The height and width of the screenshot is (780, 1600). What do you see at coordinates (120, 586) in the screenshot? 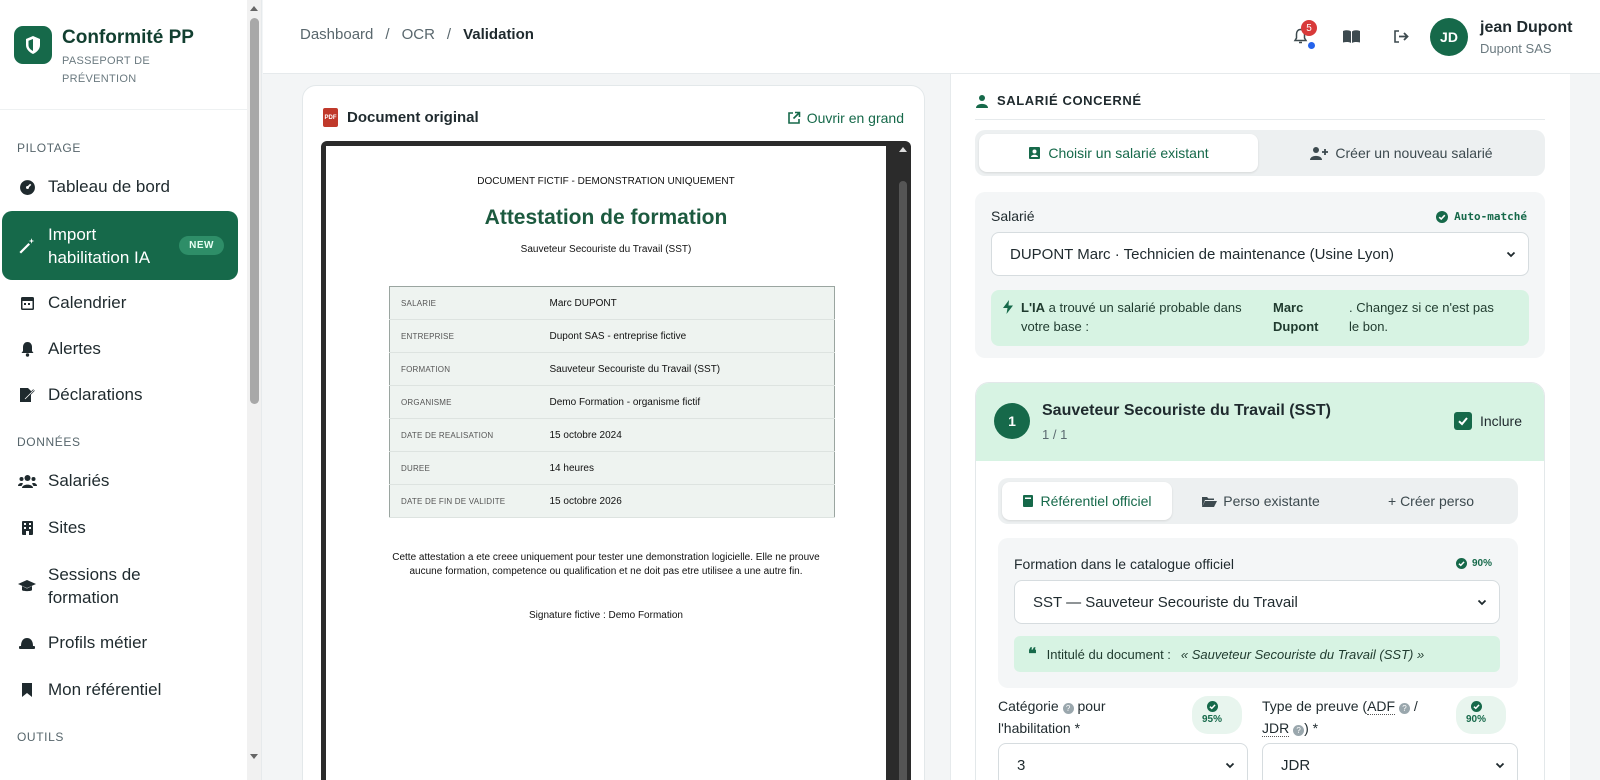
I see `sidebar-item-sessions: Sessions de formation` at bounding box center [120, 586].